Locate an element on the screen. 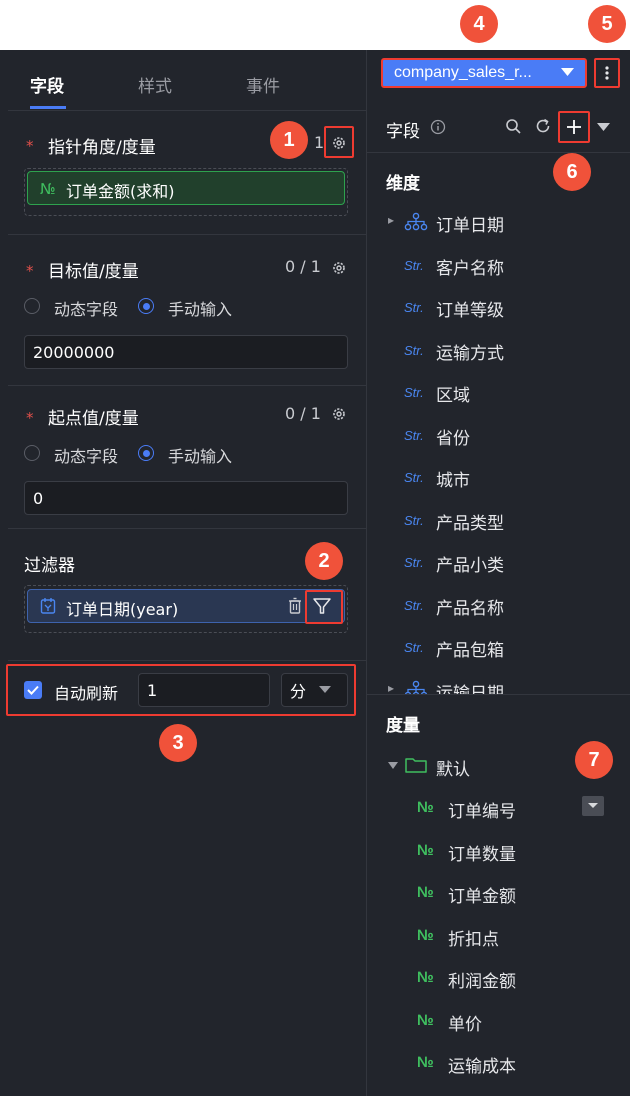 The width and height of the screenshot is (630, 1096). measure-title: 度量 is located at coordinates (403, 726).